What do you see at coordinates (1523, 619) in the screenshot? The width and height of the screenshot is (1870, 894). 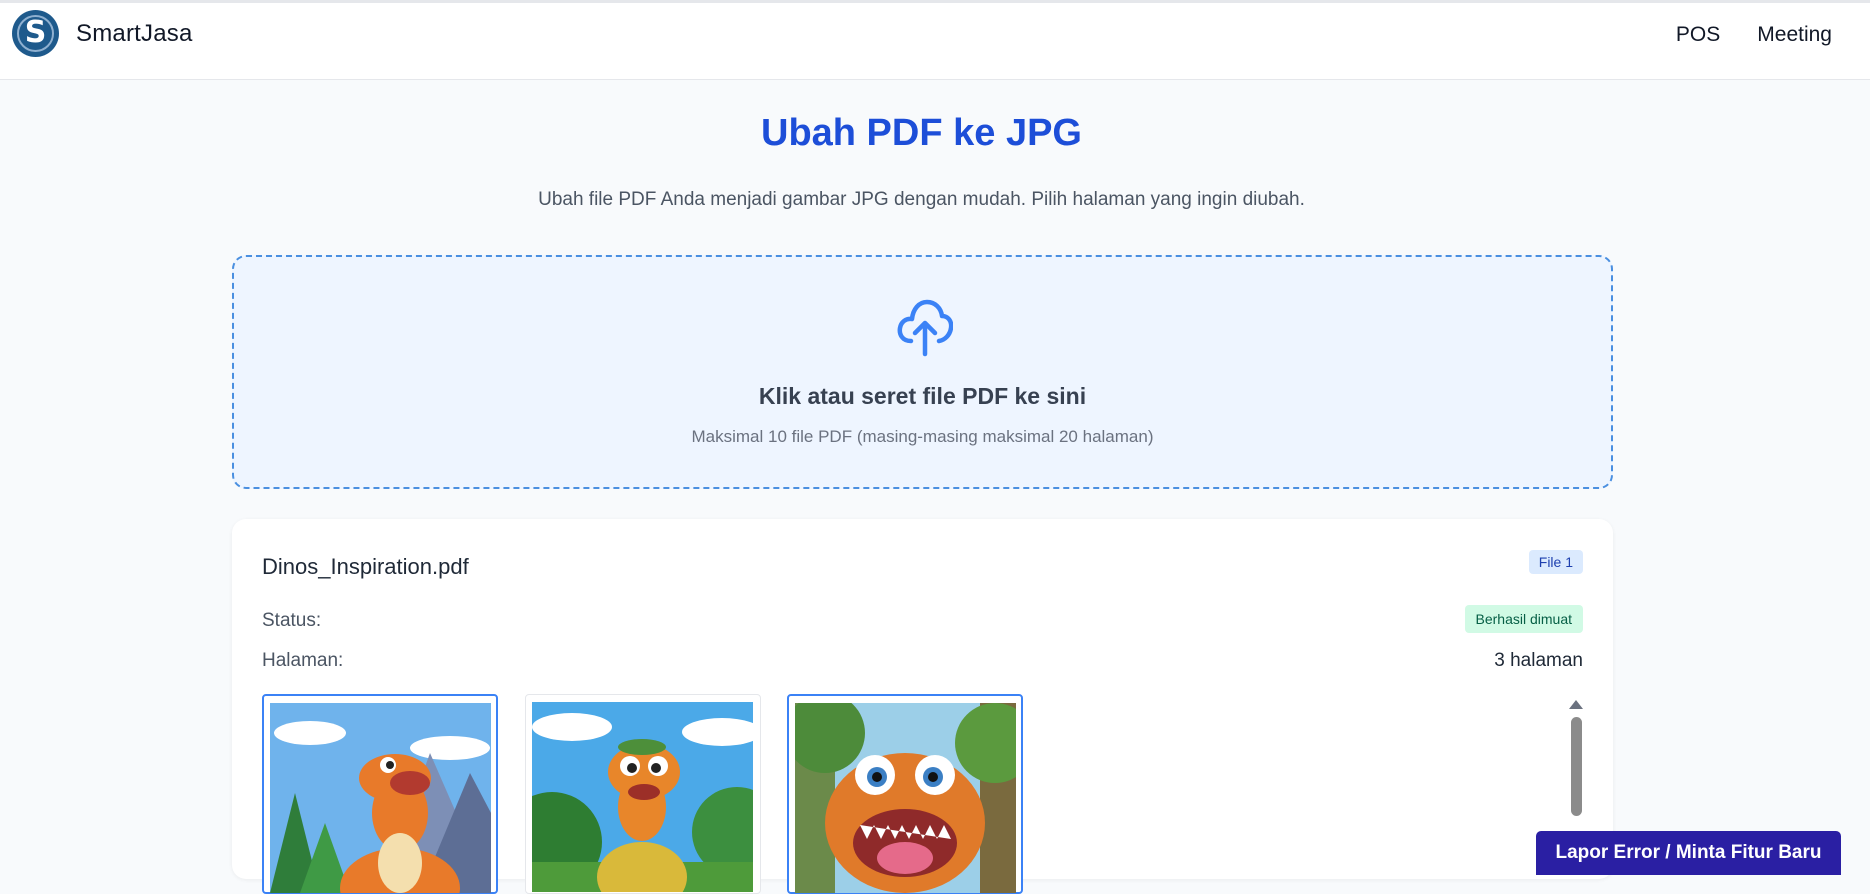 I see `status-badge: Berhasil dimuat` at bounding box center [1523, 619].